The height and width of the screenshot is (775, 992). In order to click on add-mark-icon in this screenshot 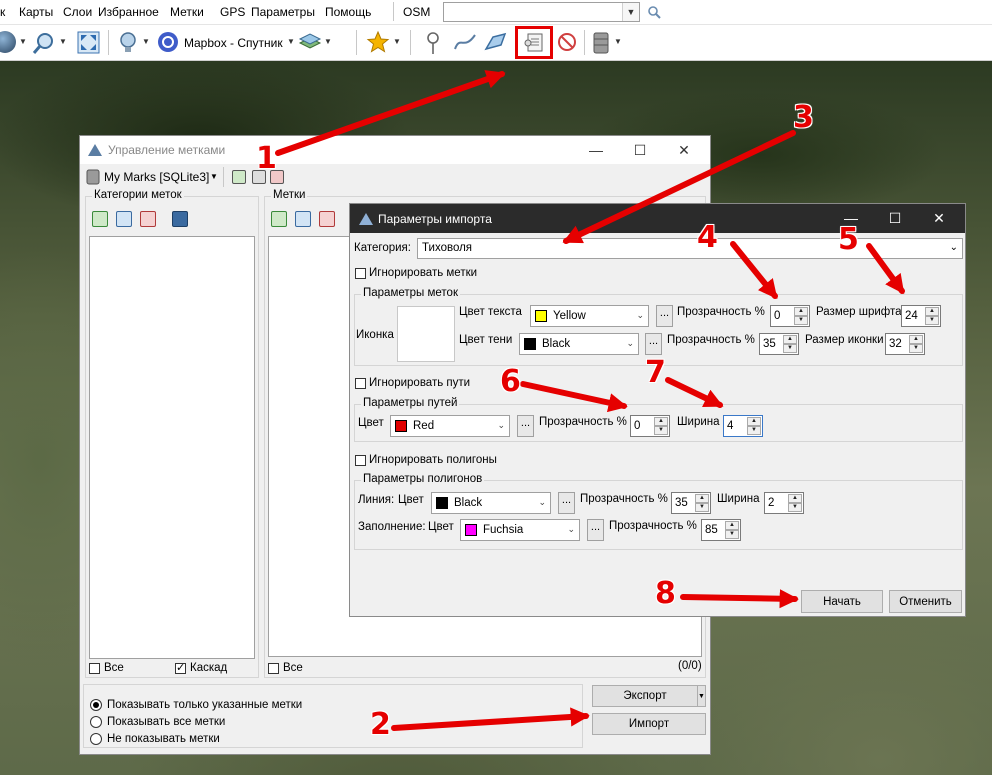, I will do `click(279, 219)`.